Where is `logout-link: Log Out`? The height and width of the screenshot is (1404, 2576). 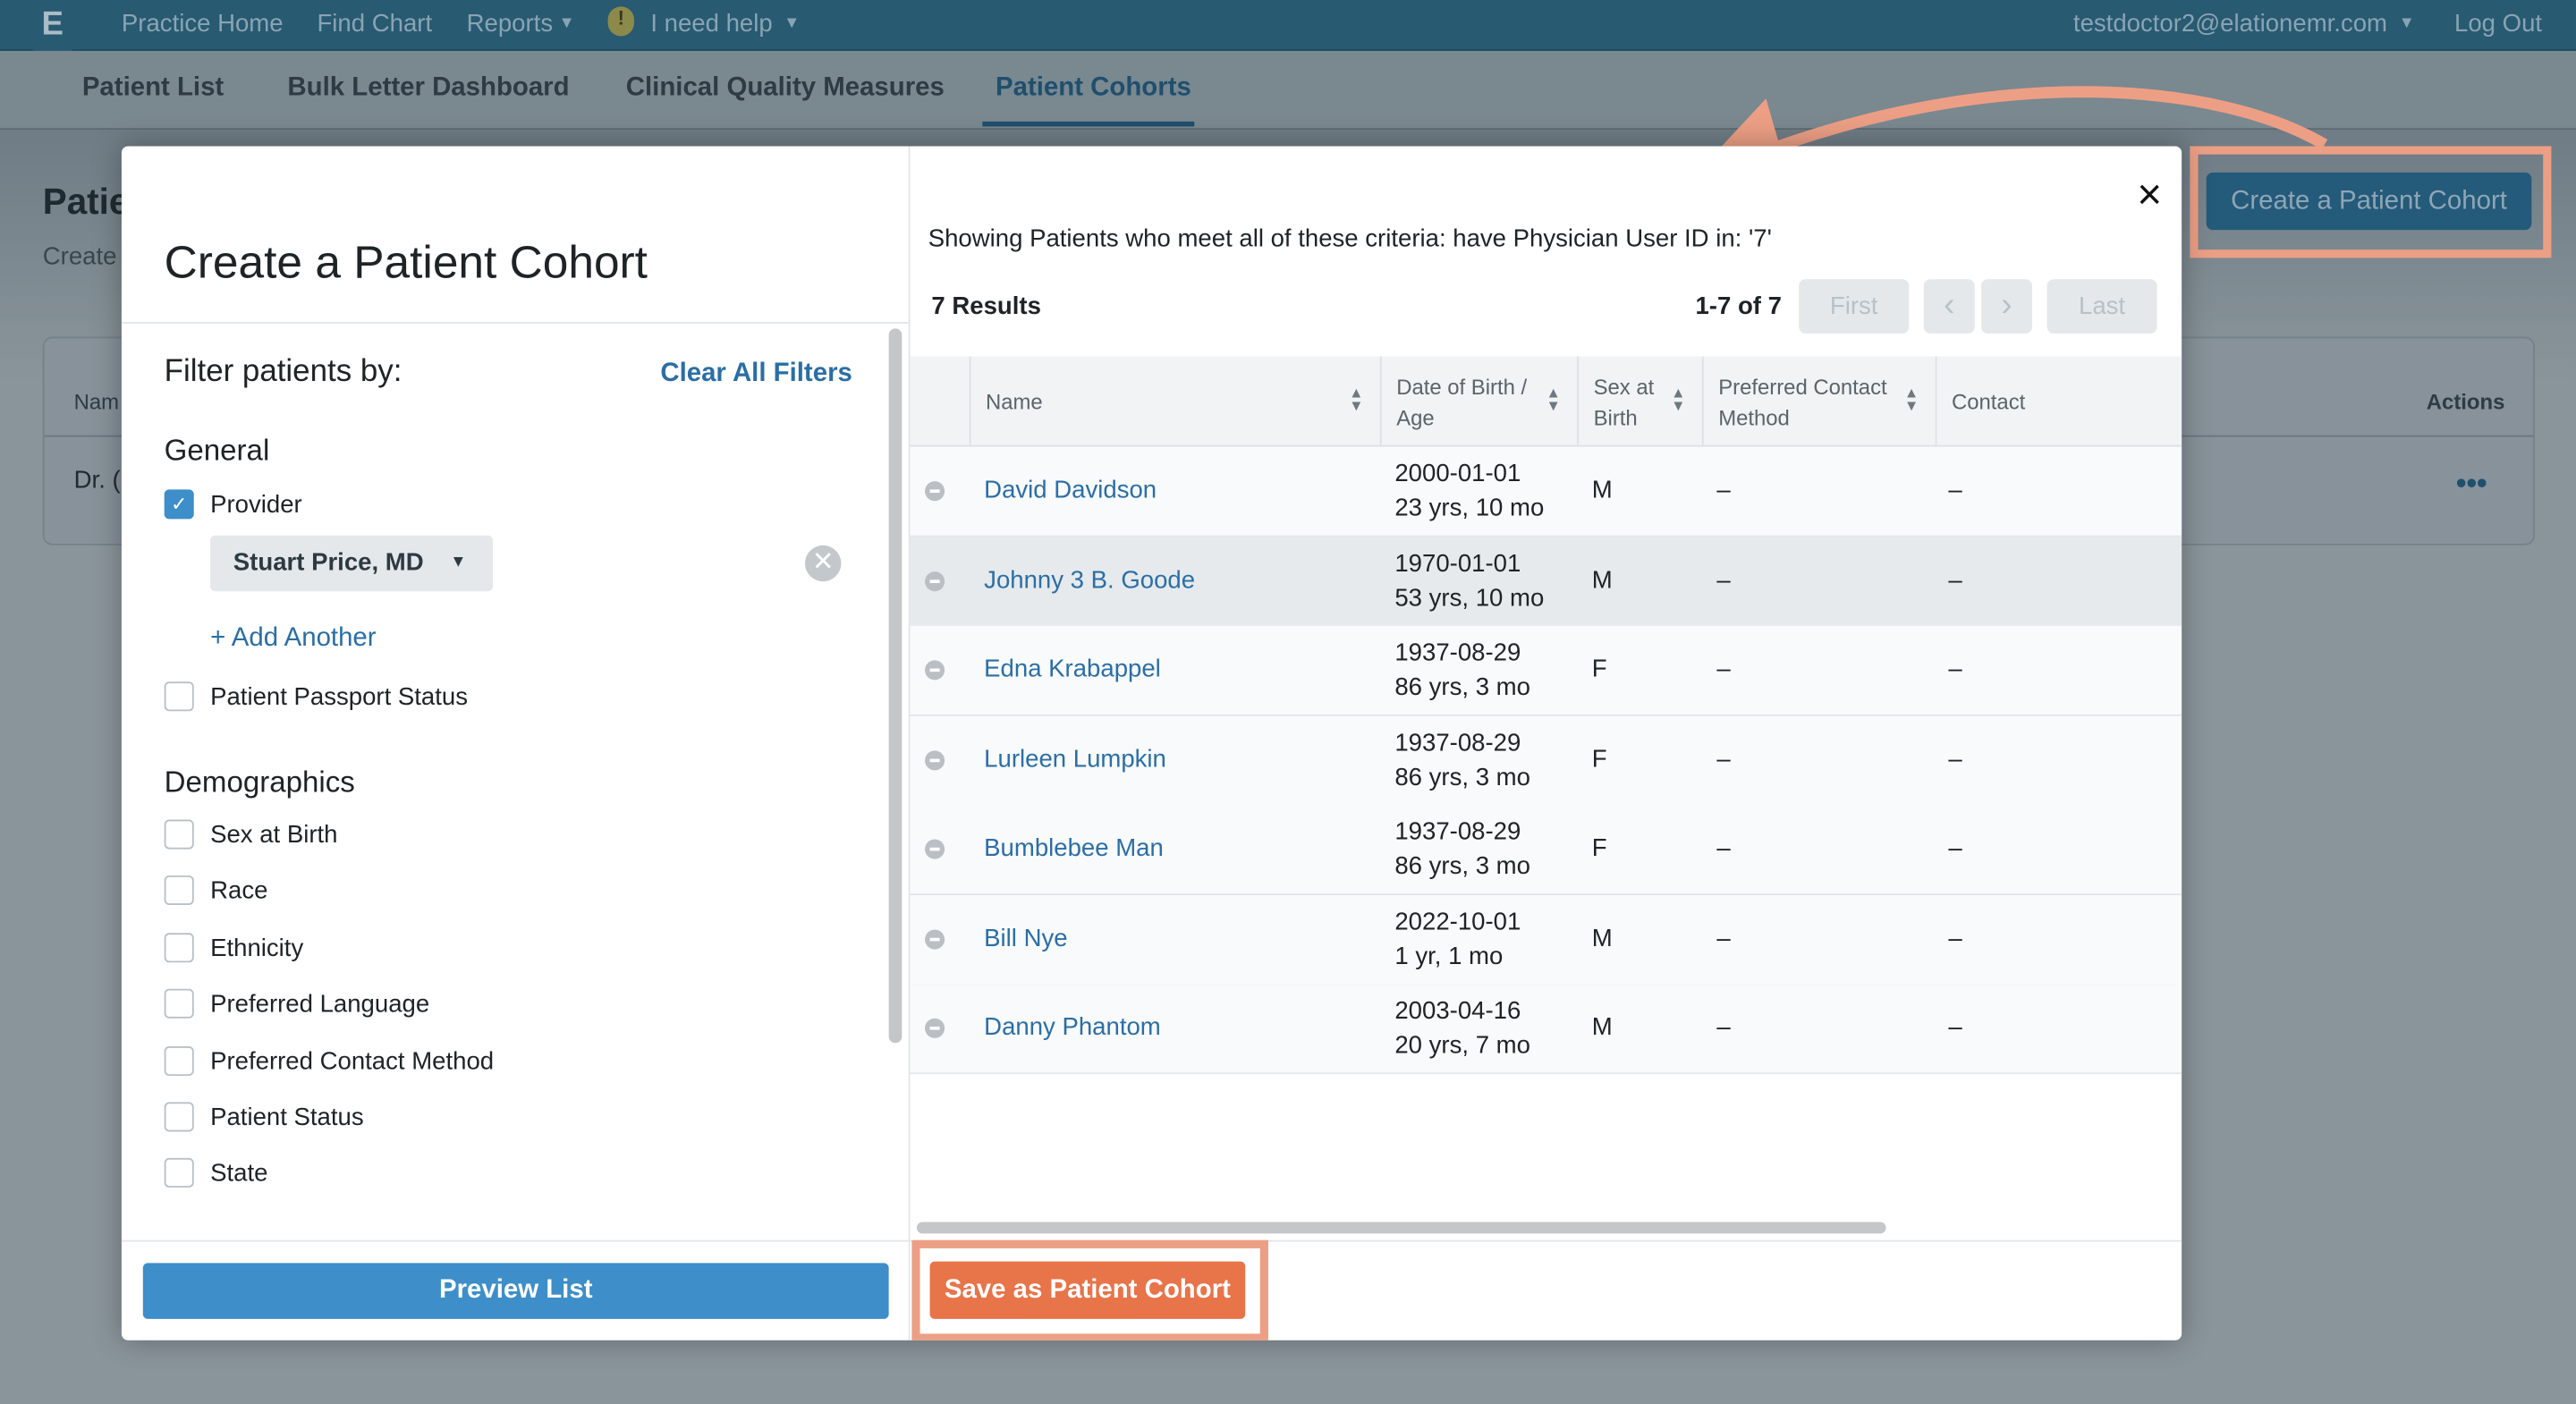
logout-link: Log Out is located at coordinates (2498, 24).